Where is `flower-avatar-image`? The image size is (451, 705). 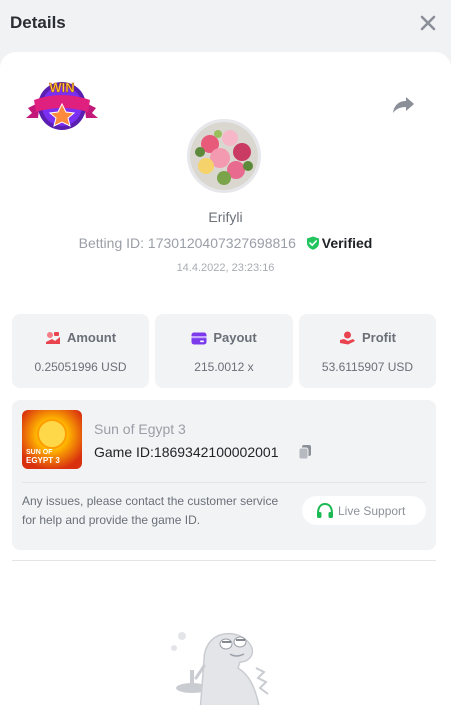 flower-avatar-image is located at coordinates (224, 156).